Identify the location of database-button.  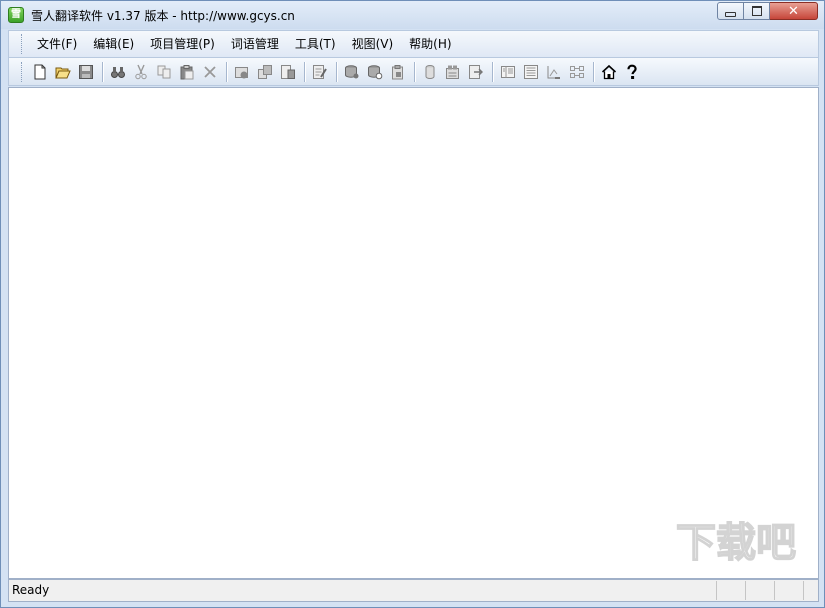
(430, 72).